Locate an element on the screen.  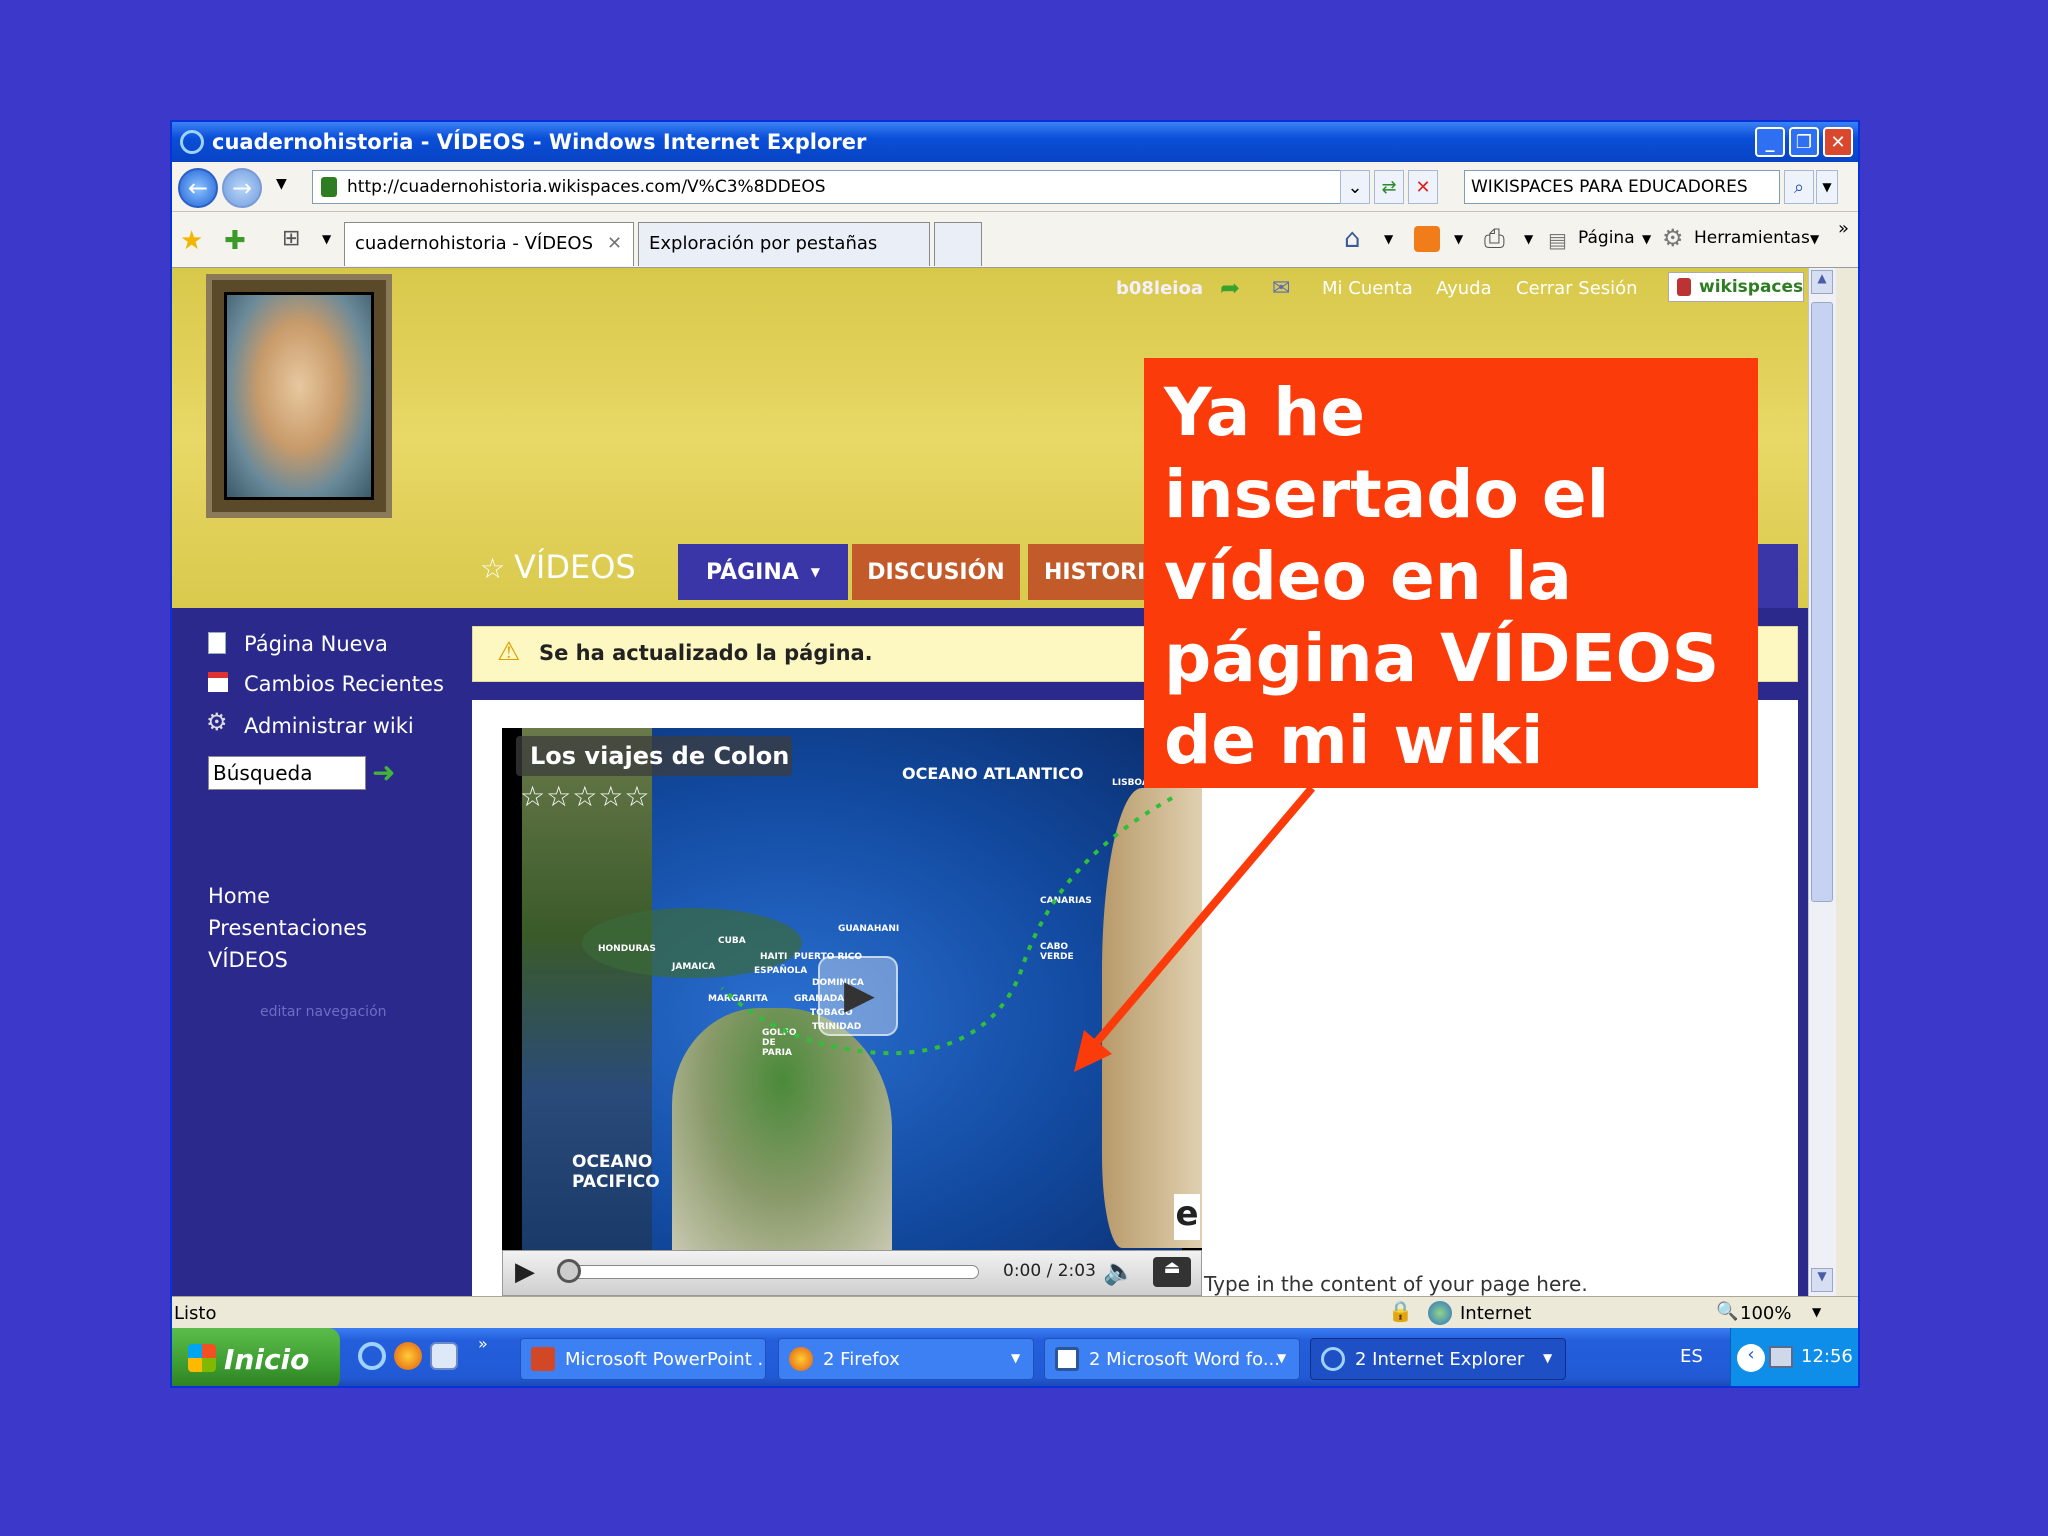
more-commands-icon: » is located at coordinates (1843, 228).